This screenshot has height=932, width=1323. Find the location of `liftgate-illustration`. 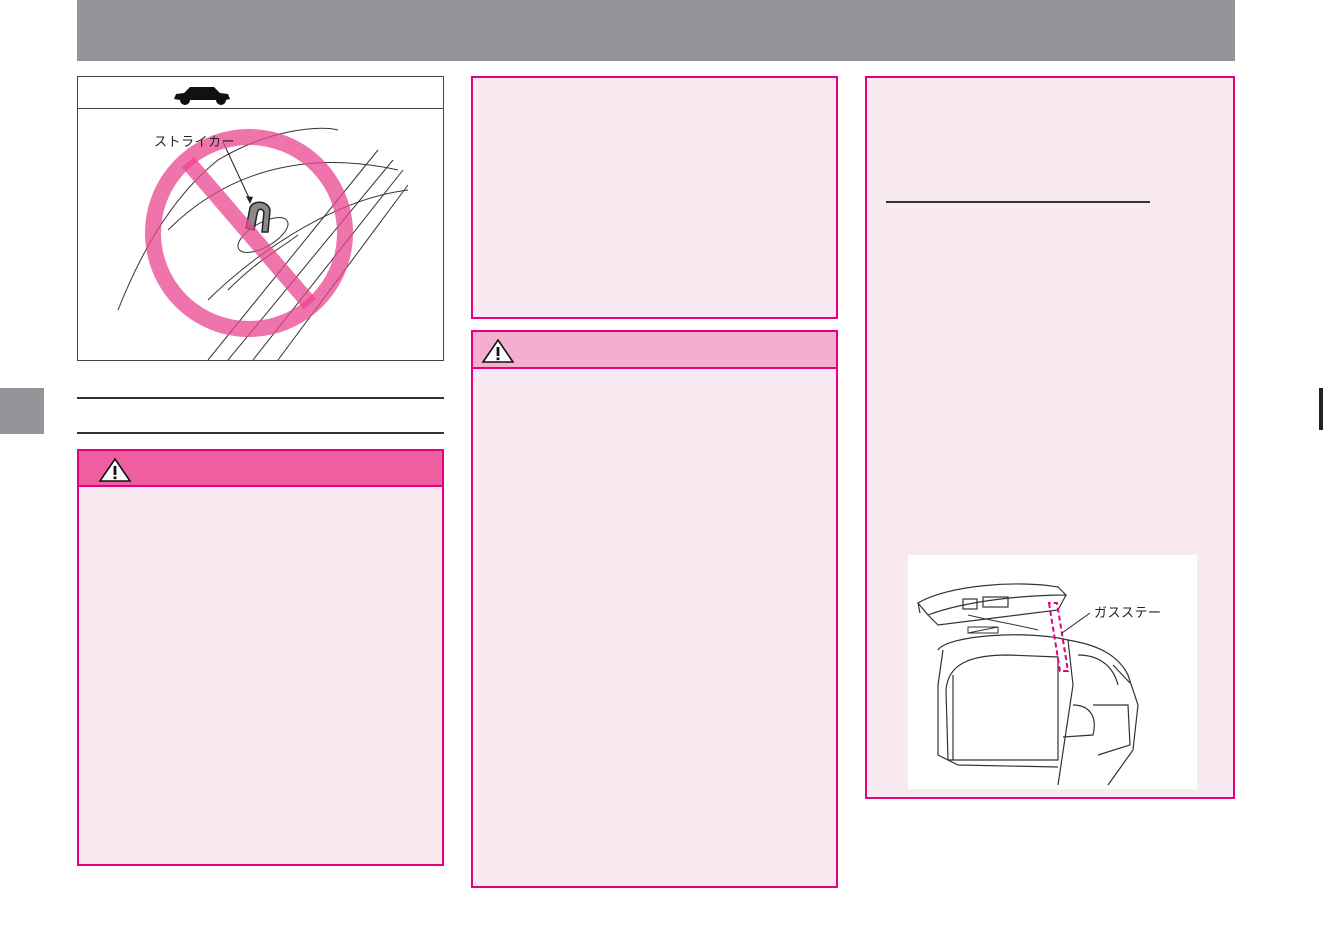

liftgate-illustration is located at coordinates (1028, 684).